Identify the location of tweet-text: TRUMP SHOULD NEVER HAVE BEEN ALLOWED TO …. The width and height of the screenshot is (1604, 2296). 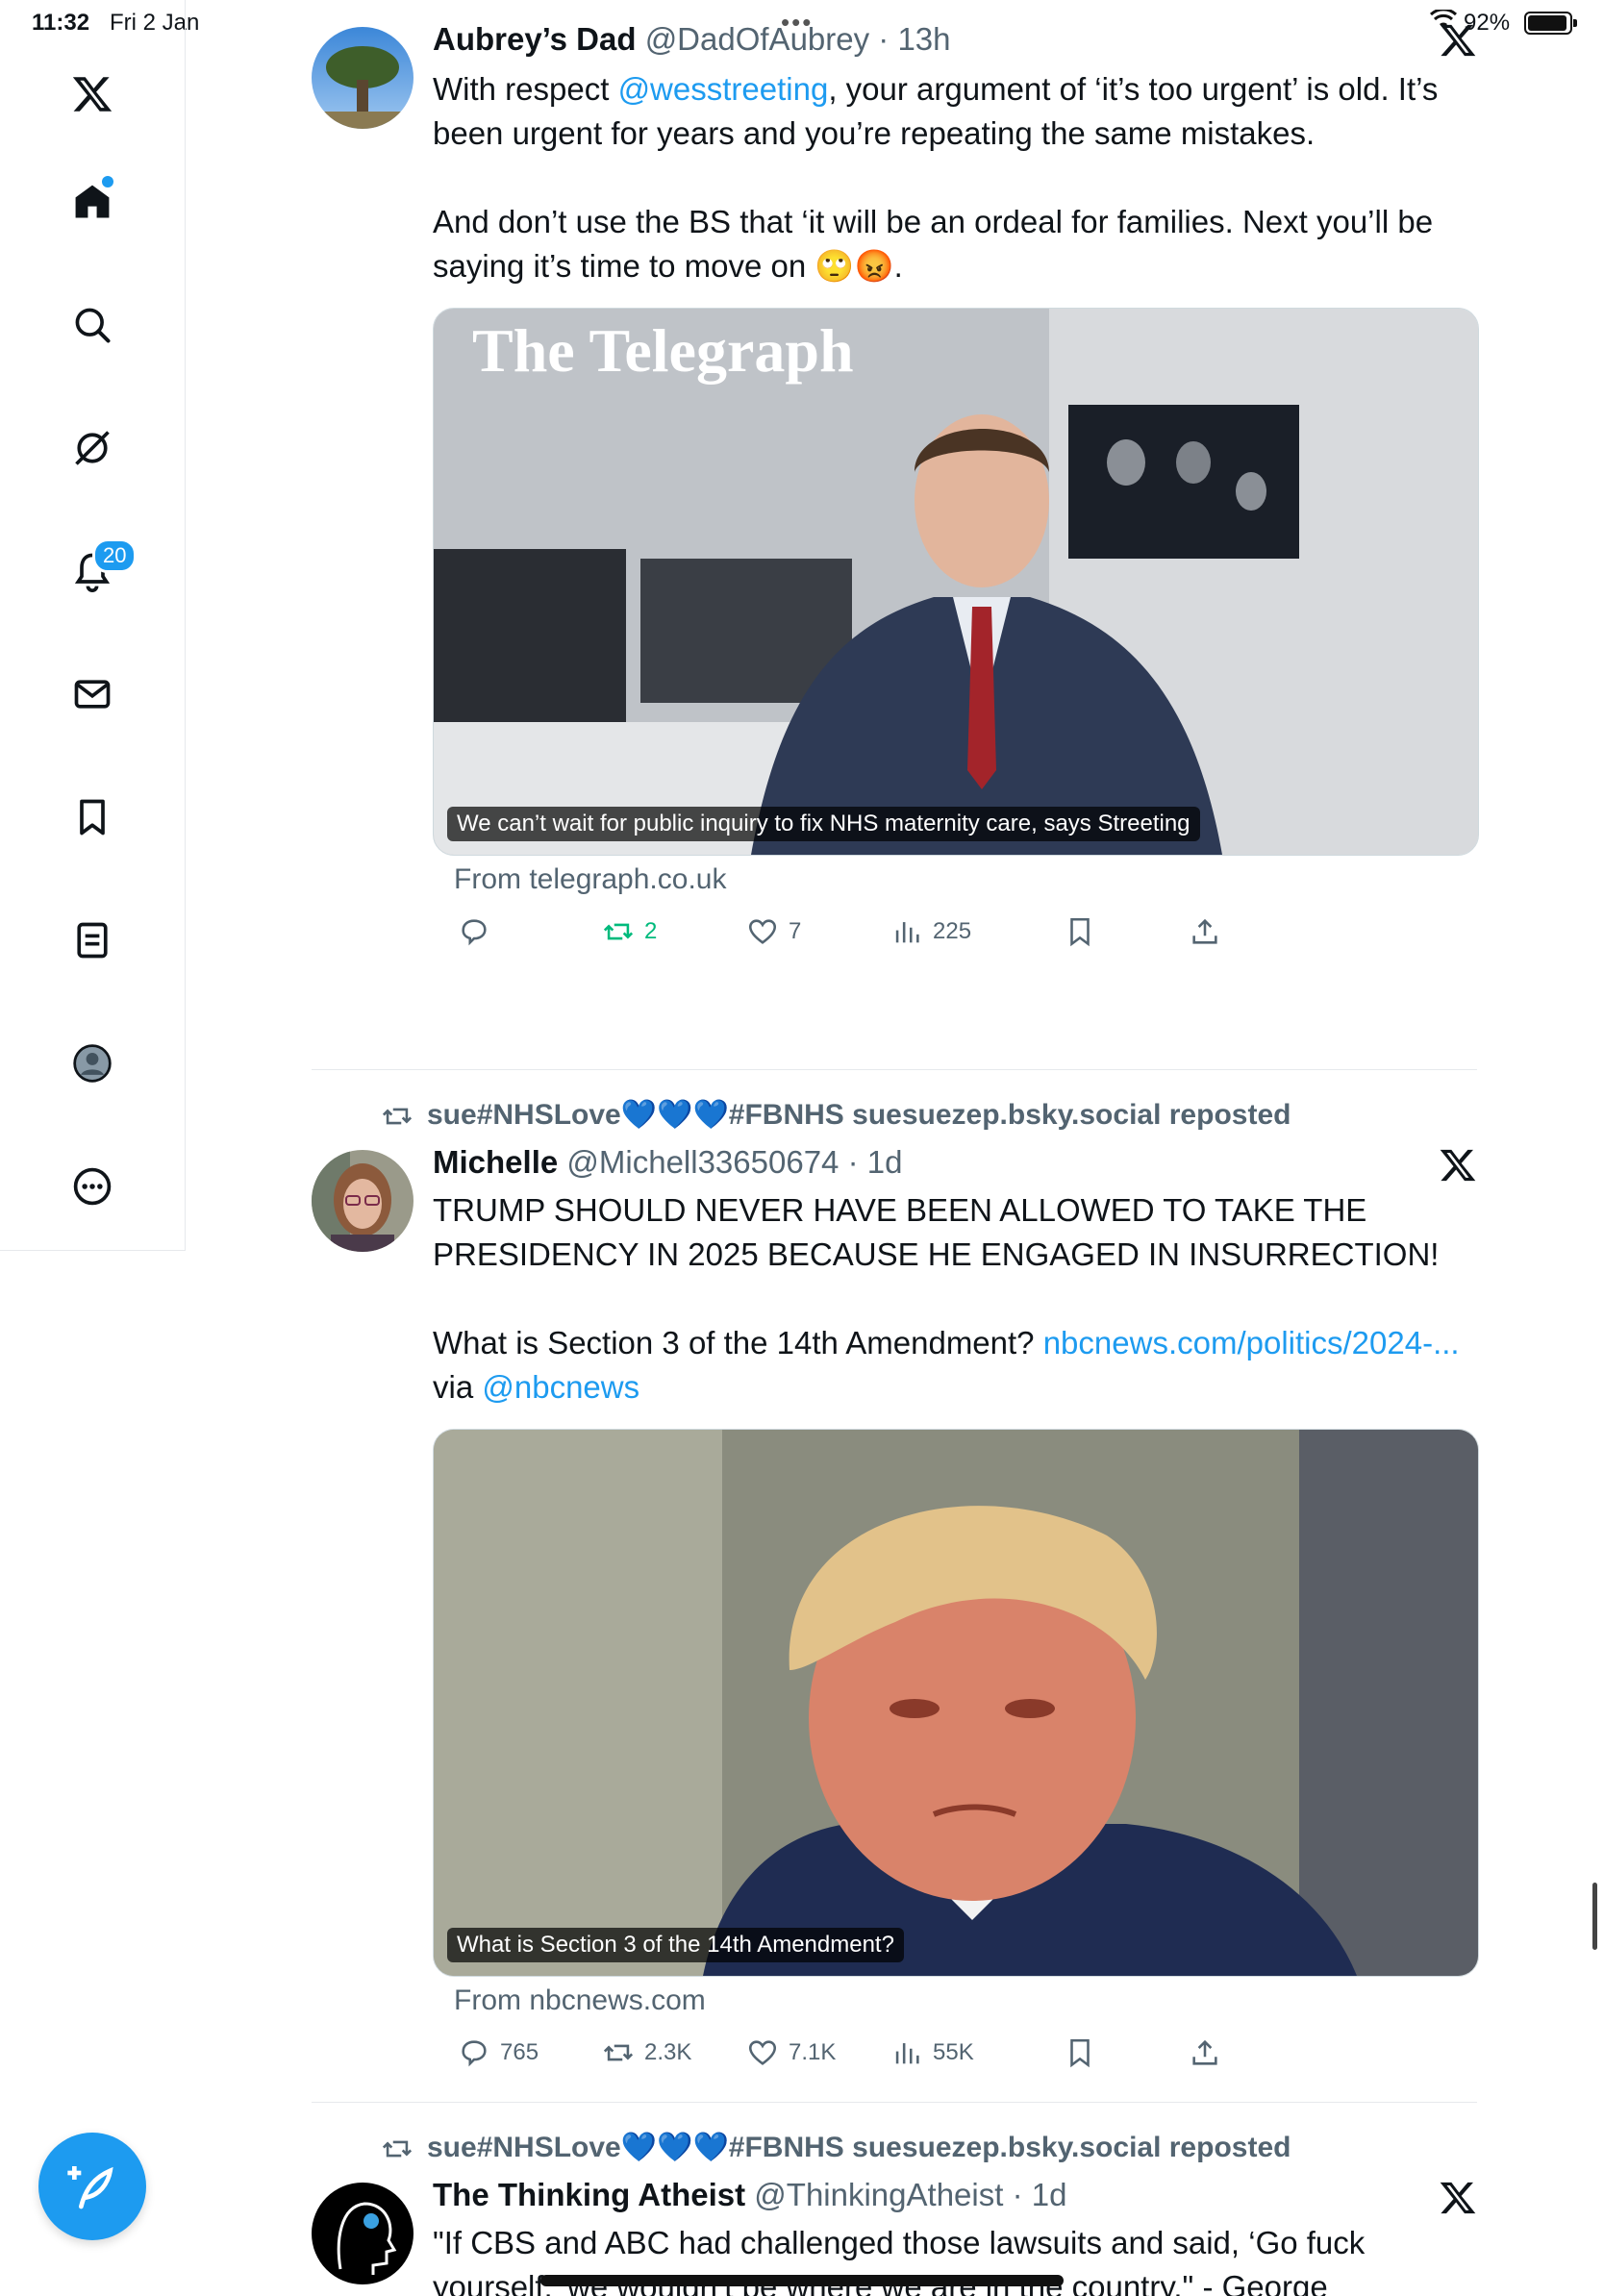
(957, 1299).